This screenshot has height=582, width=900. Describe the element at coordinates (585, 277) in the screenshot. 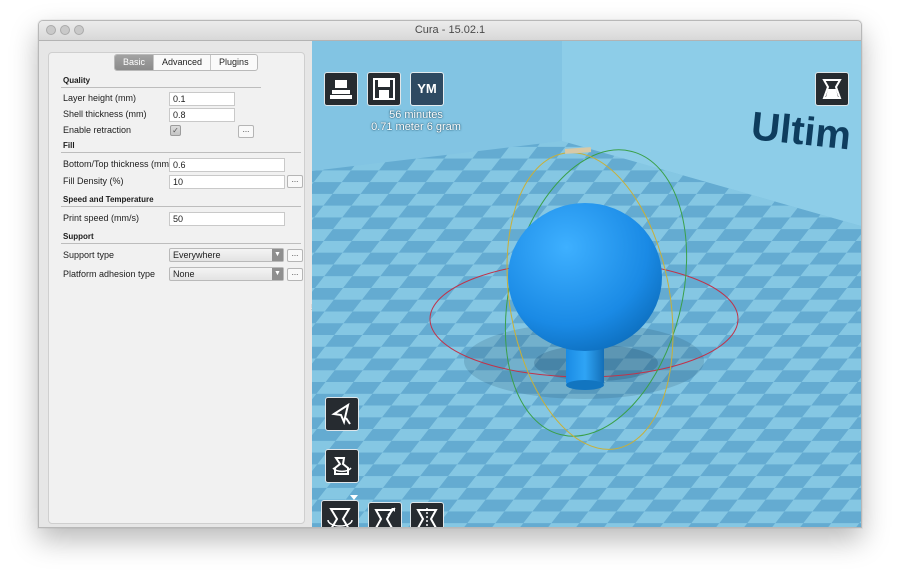

I see `model-sphere` at that location.